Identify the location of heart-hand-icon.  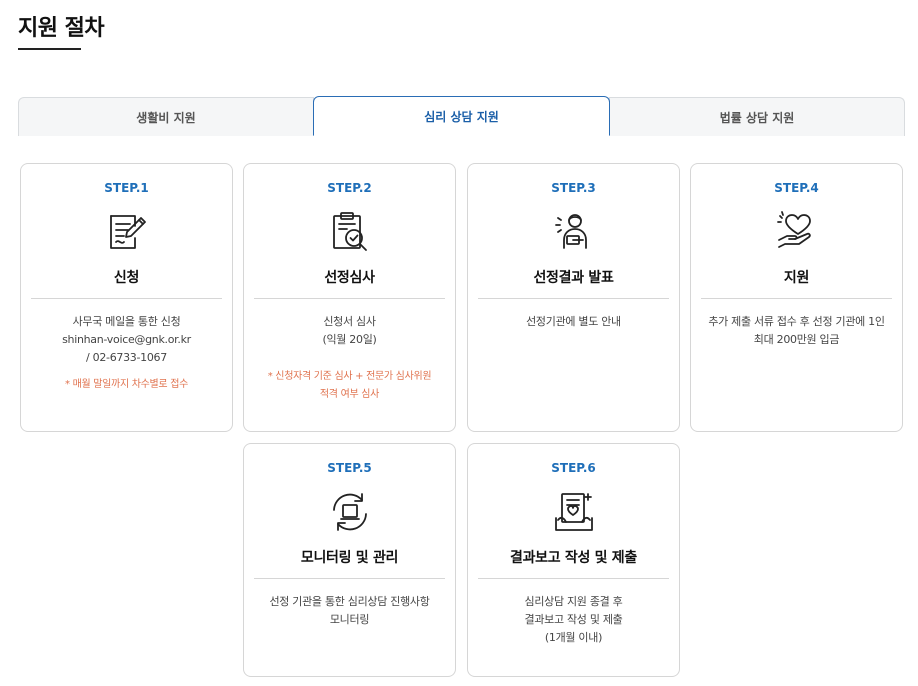
(793, 229).